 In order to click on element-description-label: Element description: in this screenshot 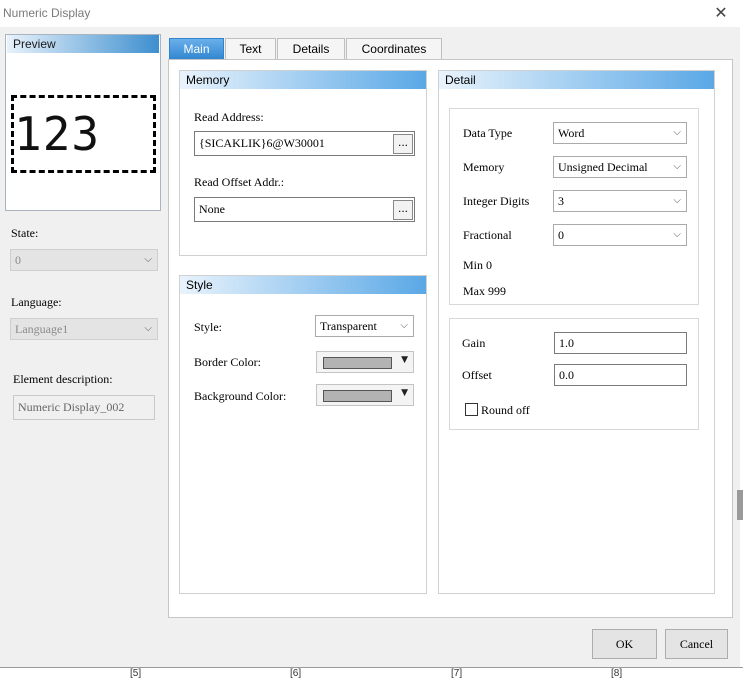, I will do `click(63, 379)`.